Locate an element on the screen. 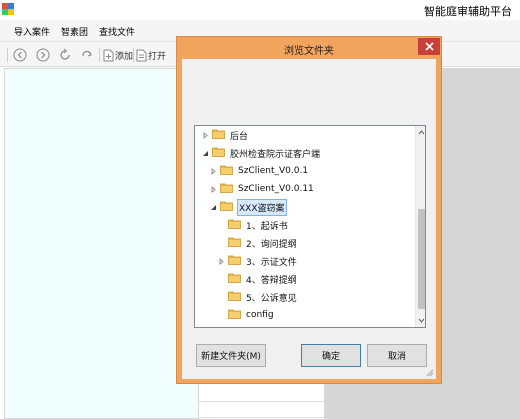 This screenshot has width=520, height=419. dialog-close-button is located at coordinates (429, 46).